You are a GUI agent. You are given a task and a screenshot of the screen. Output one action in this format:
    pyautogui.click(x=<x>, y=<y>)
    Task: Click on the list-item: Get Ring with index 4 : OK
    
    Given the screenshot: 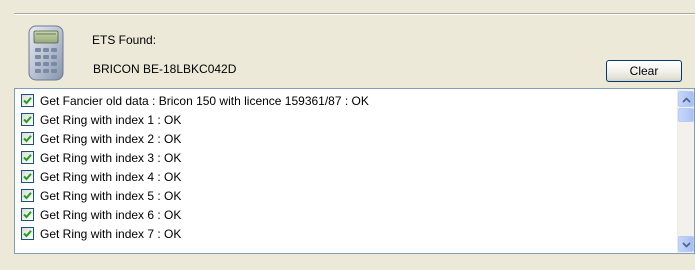 What is the action you would take?
    pyautogui.click(x=346, y=176)
    